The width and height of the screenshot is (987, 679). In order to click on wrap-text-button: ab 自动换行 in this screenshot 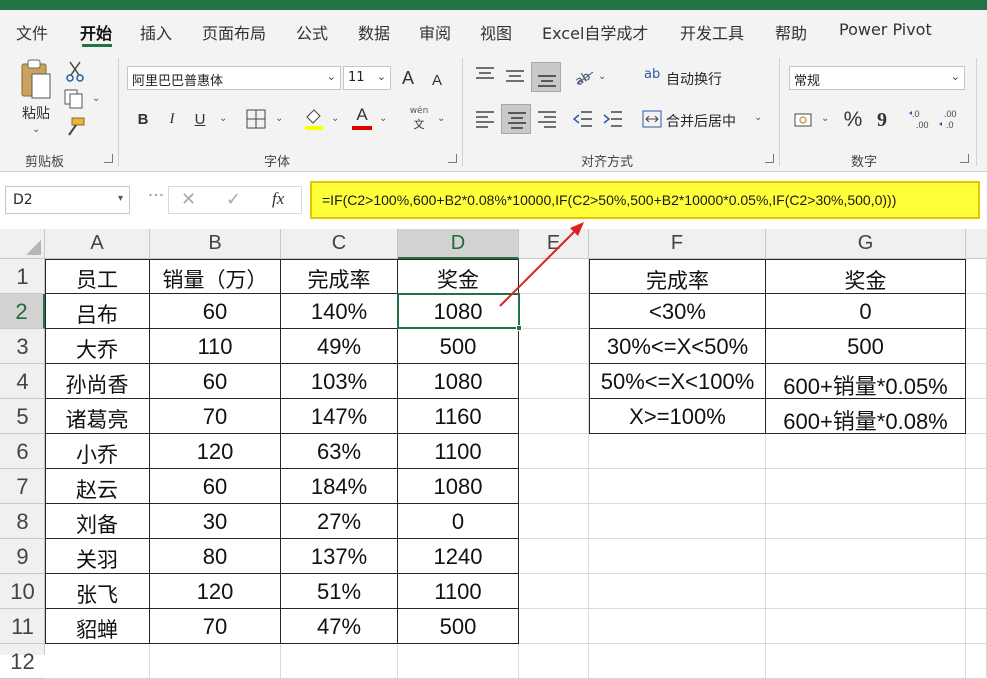, I will do `click(694, 78)`.